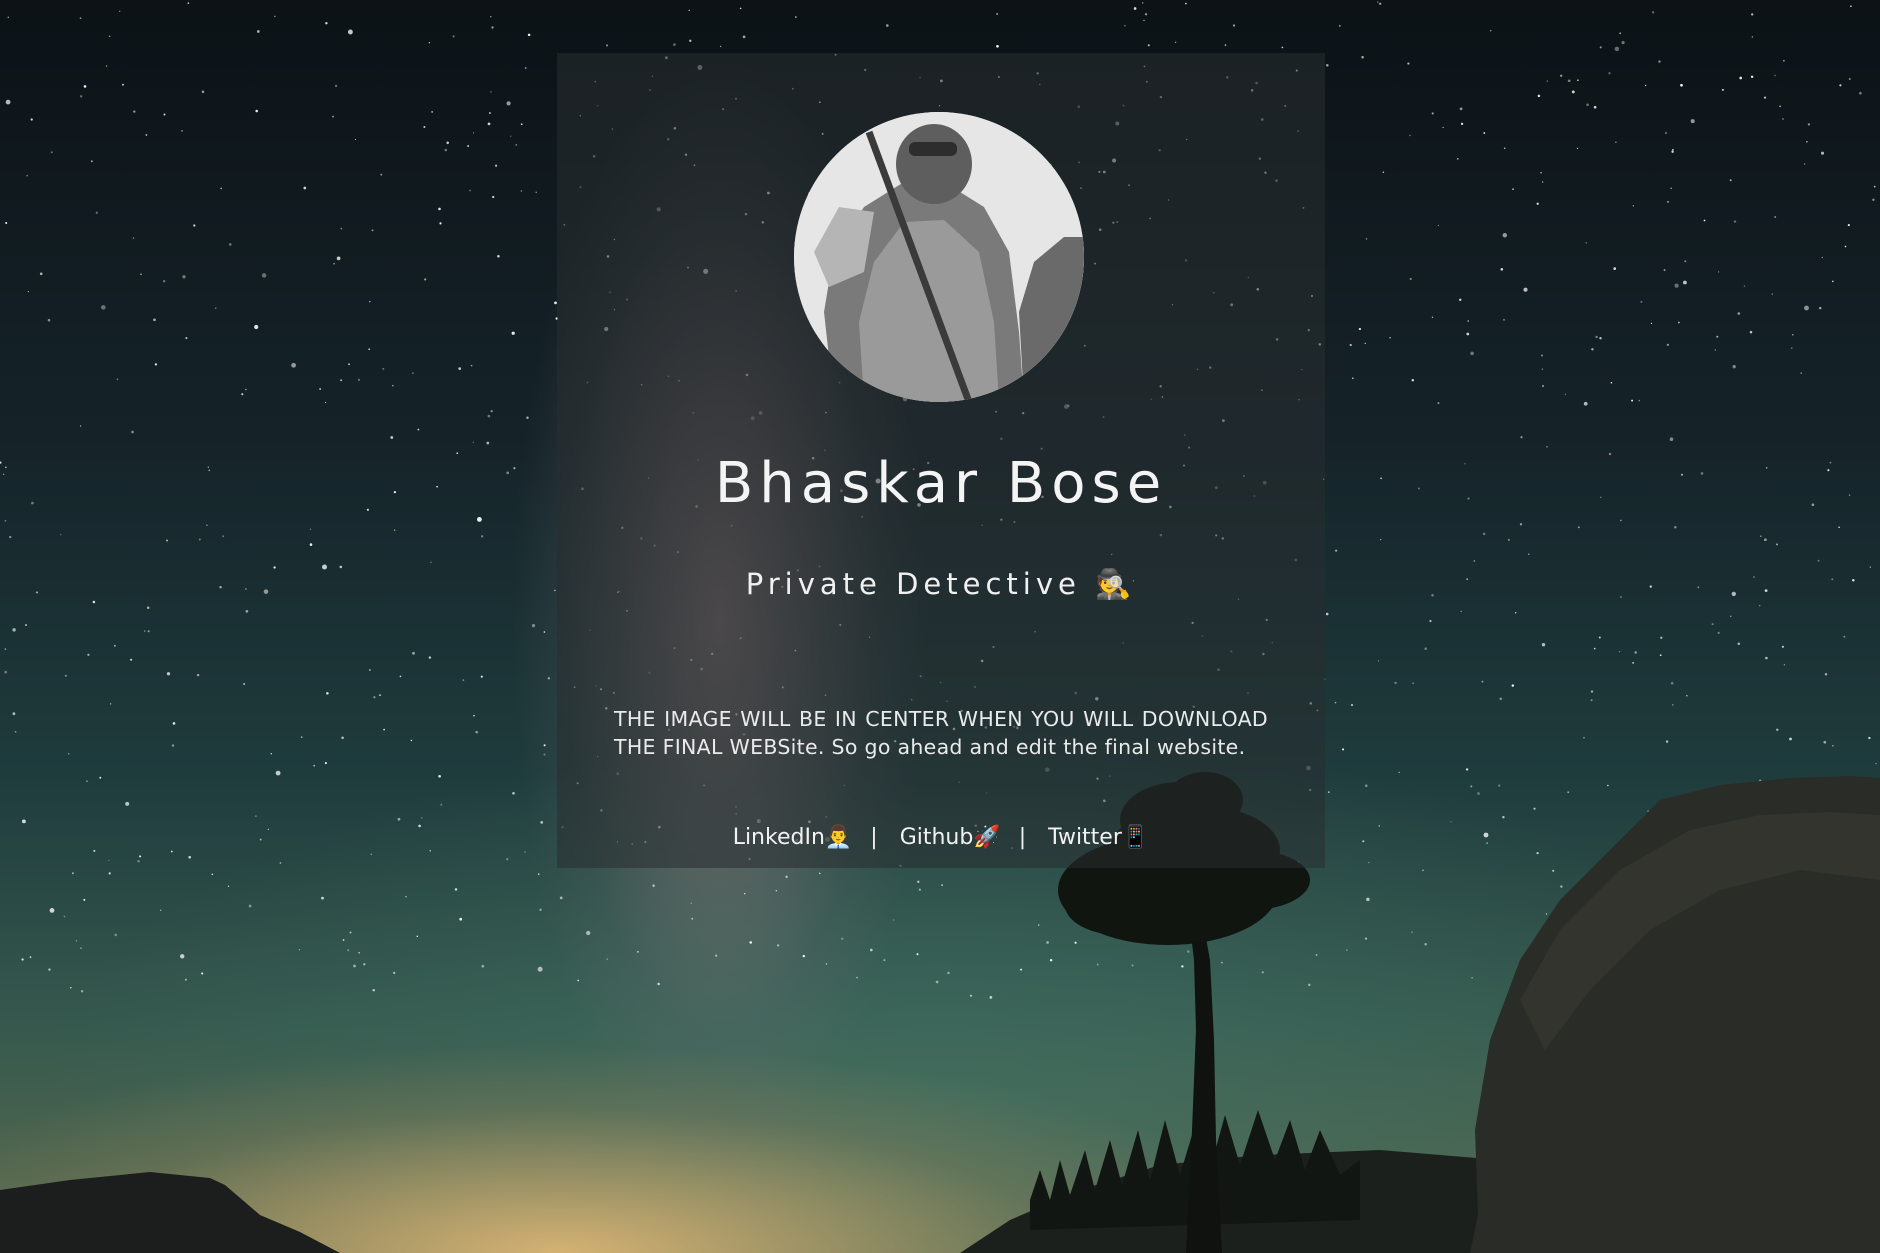 The width and height of the screenshot is (1880, 1253). I want to click on linkedin-link: LinkedIn👨‍💼, so click(793, 837).